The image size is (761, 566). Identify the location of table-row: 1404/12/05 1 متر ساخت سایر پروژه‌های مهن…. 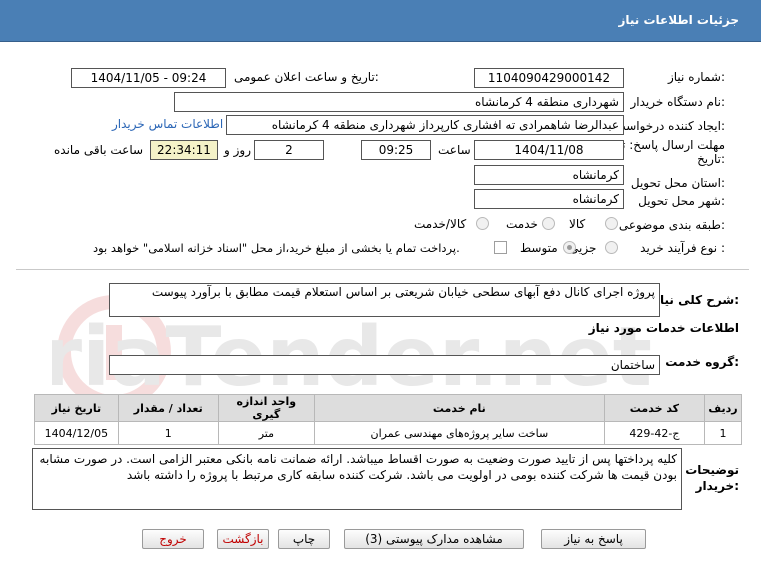
(388, 433).